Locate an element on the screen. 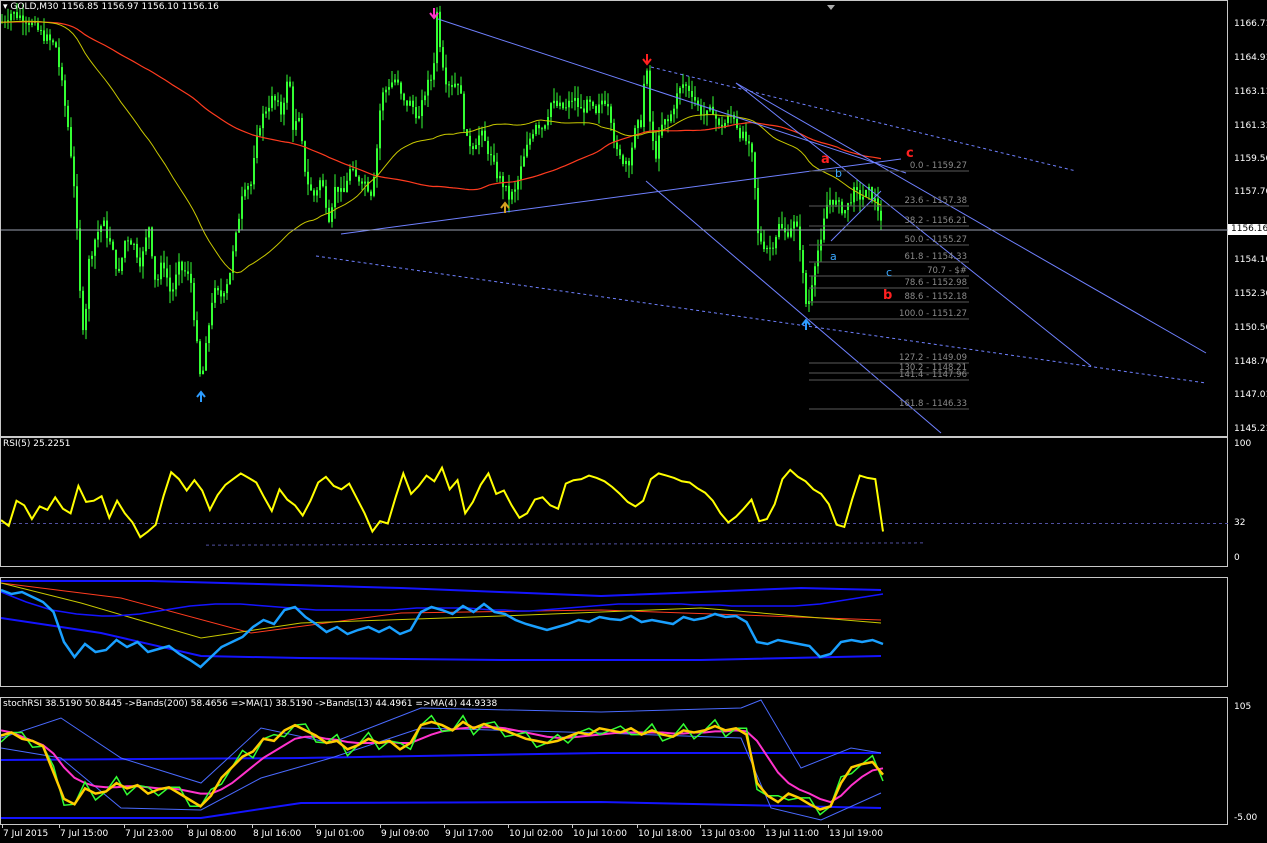 This screenshot has width=1267, height=843. fib-level-label: 141.4 - 1147.96 is located at coordinates (933, 375).